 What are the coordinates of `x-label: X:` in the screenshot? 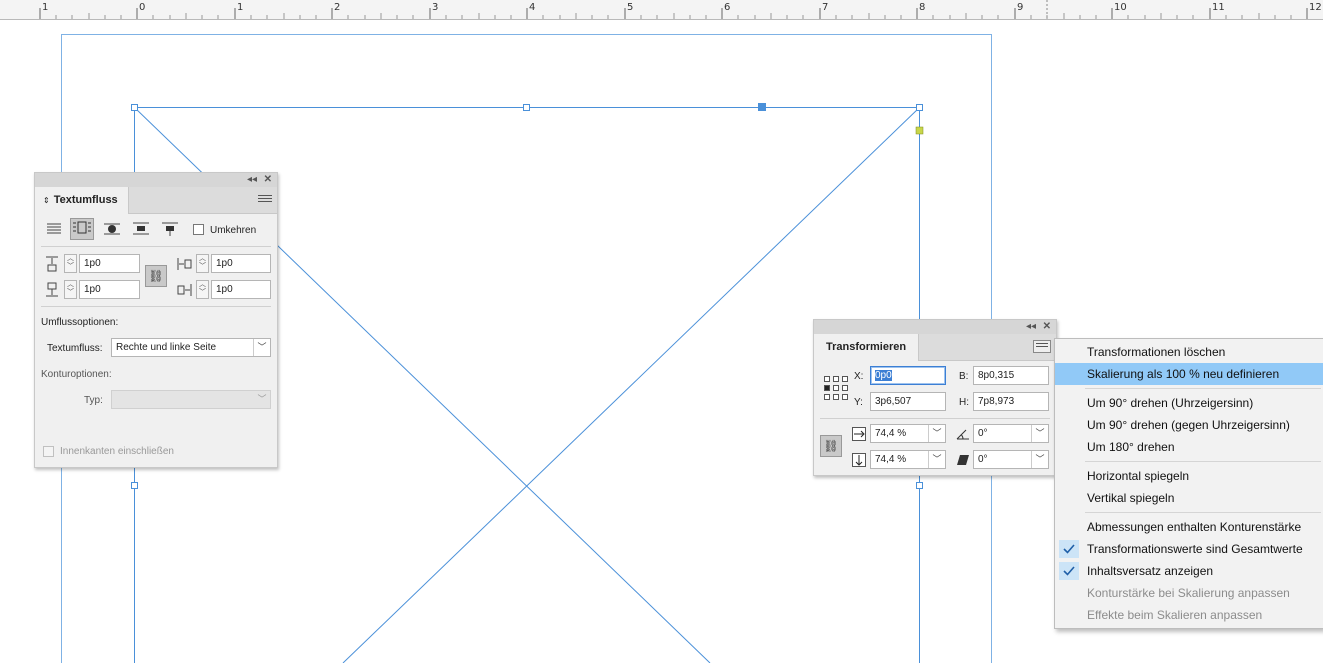 It's located at (859, 376).